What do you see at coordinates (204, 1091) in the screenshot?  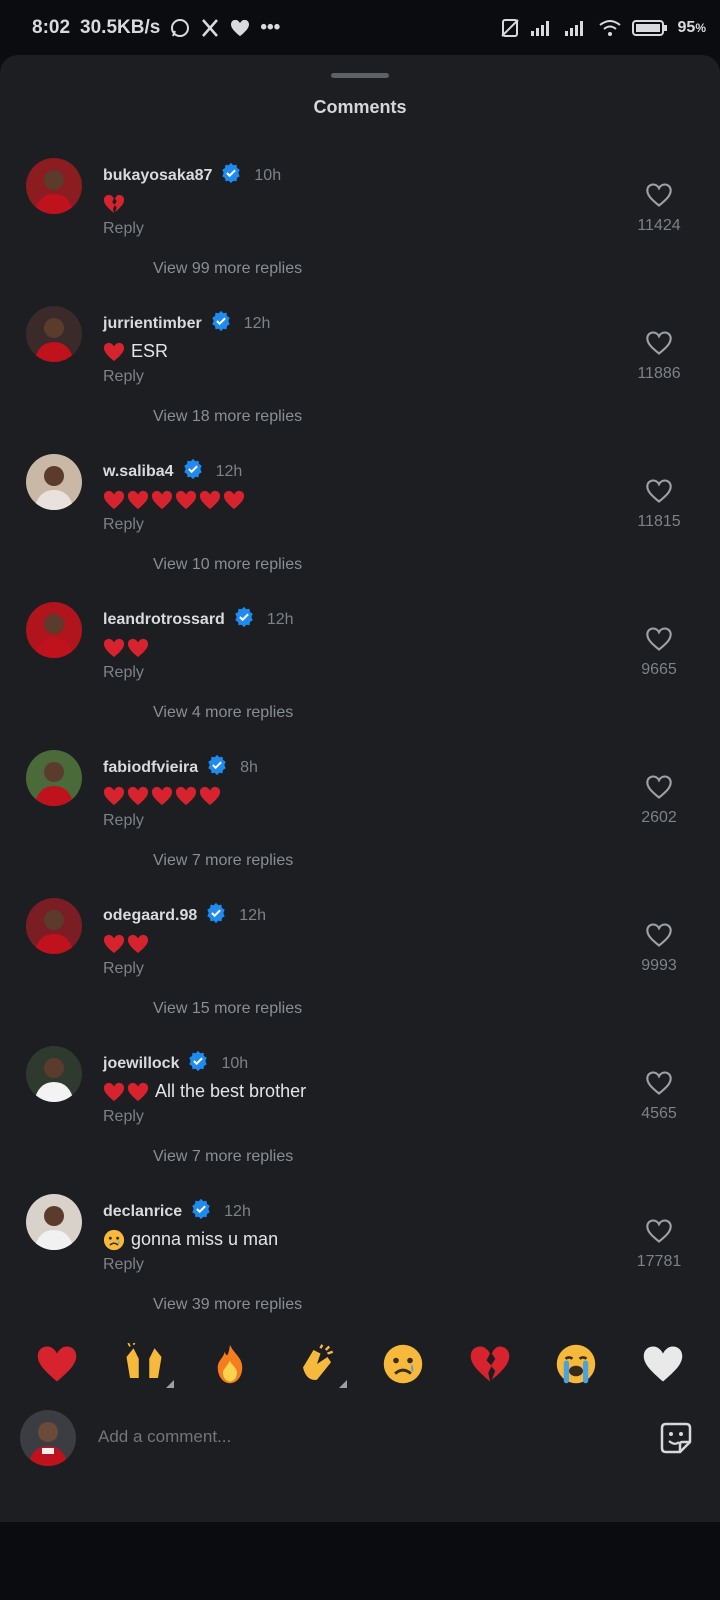 I see `comment-text: All the best brother` at bounding box center [204, 1091].